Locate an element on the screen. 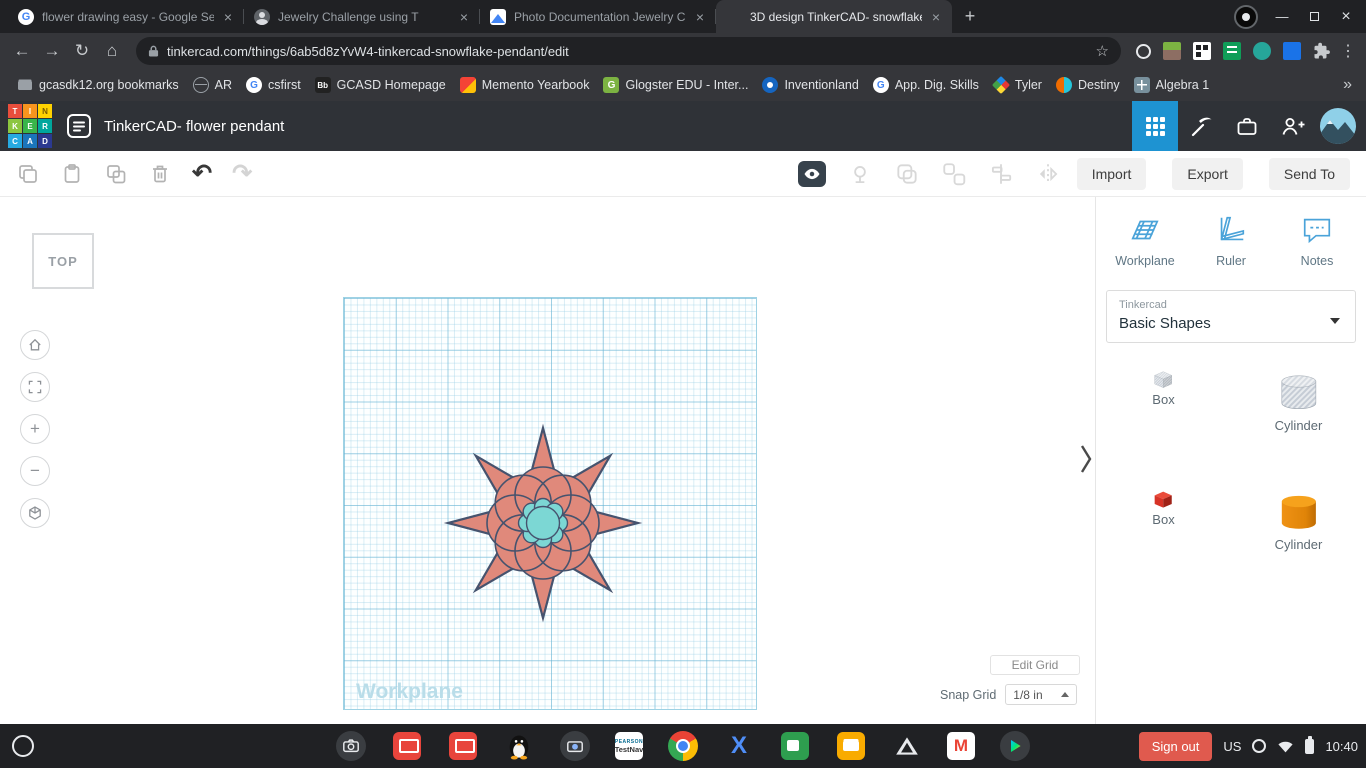 This screenshot has width=1366, height=768. bookmark-folder: gcasdk12.org bookmarks is located at coordinates (98, 85).